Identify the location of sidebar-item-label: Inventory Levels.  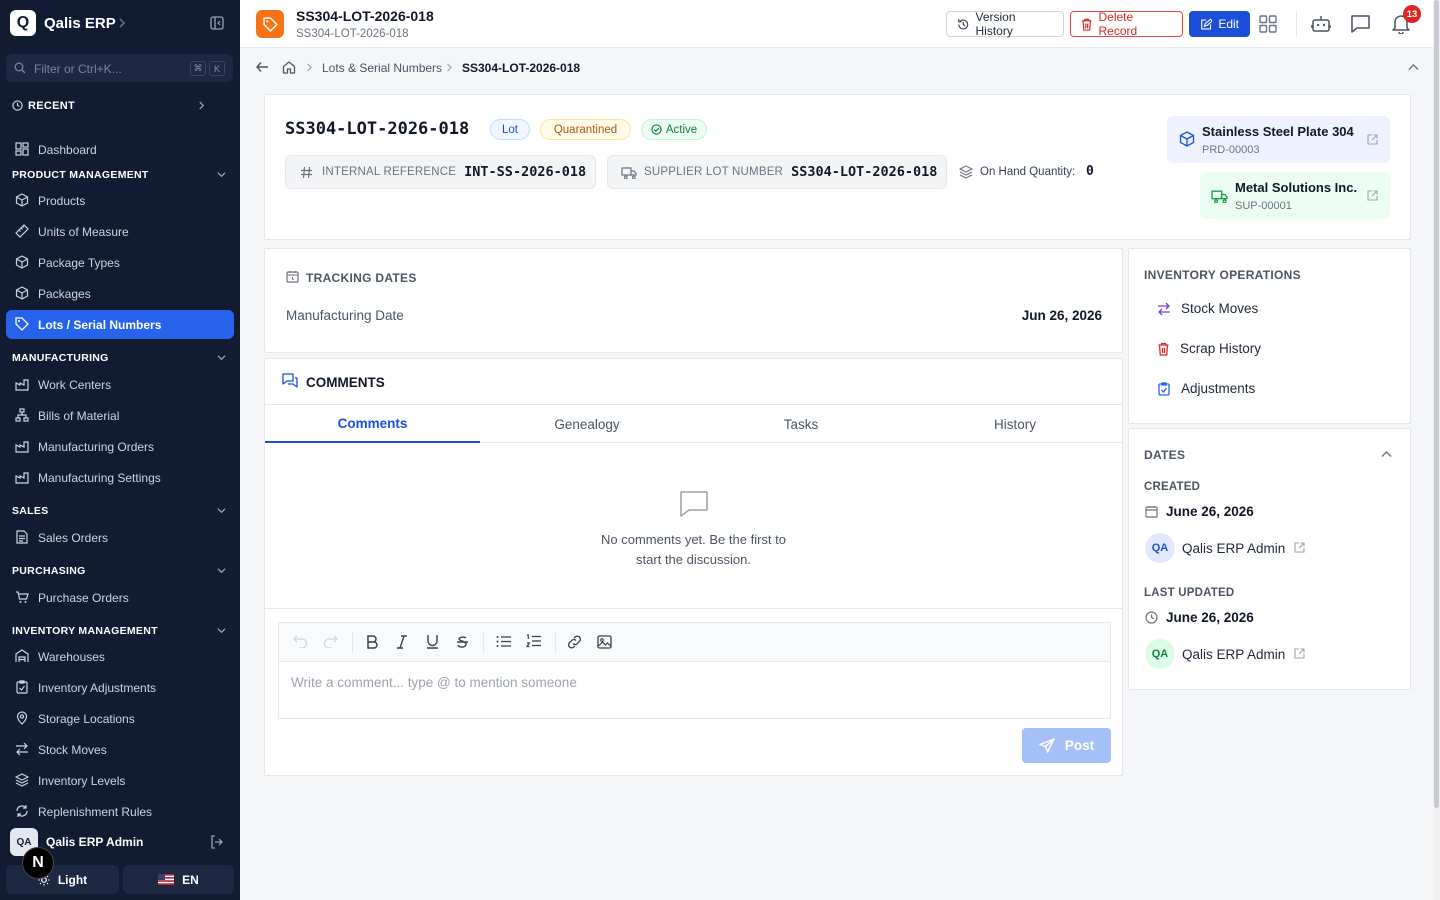
(82, 780).